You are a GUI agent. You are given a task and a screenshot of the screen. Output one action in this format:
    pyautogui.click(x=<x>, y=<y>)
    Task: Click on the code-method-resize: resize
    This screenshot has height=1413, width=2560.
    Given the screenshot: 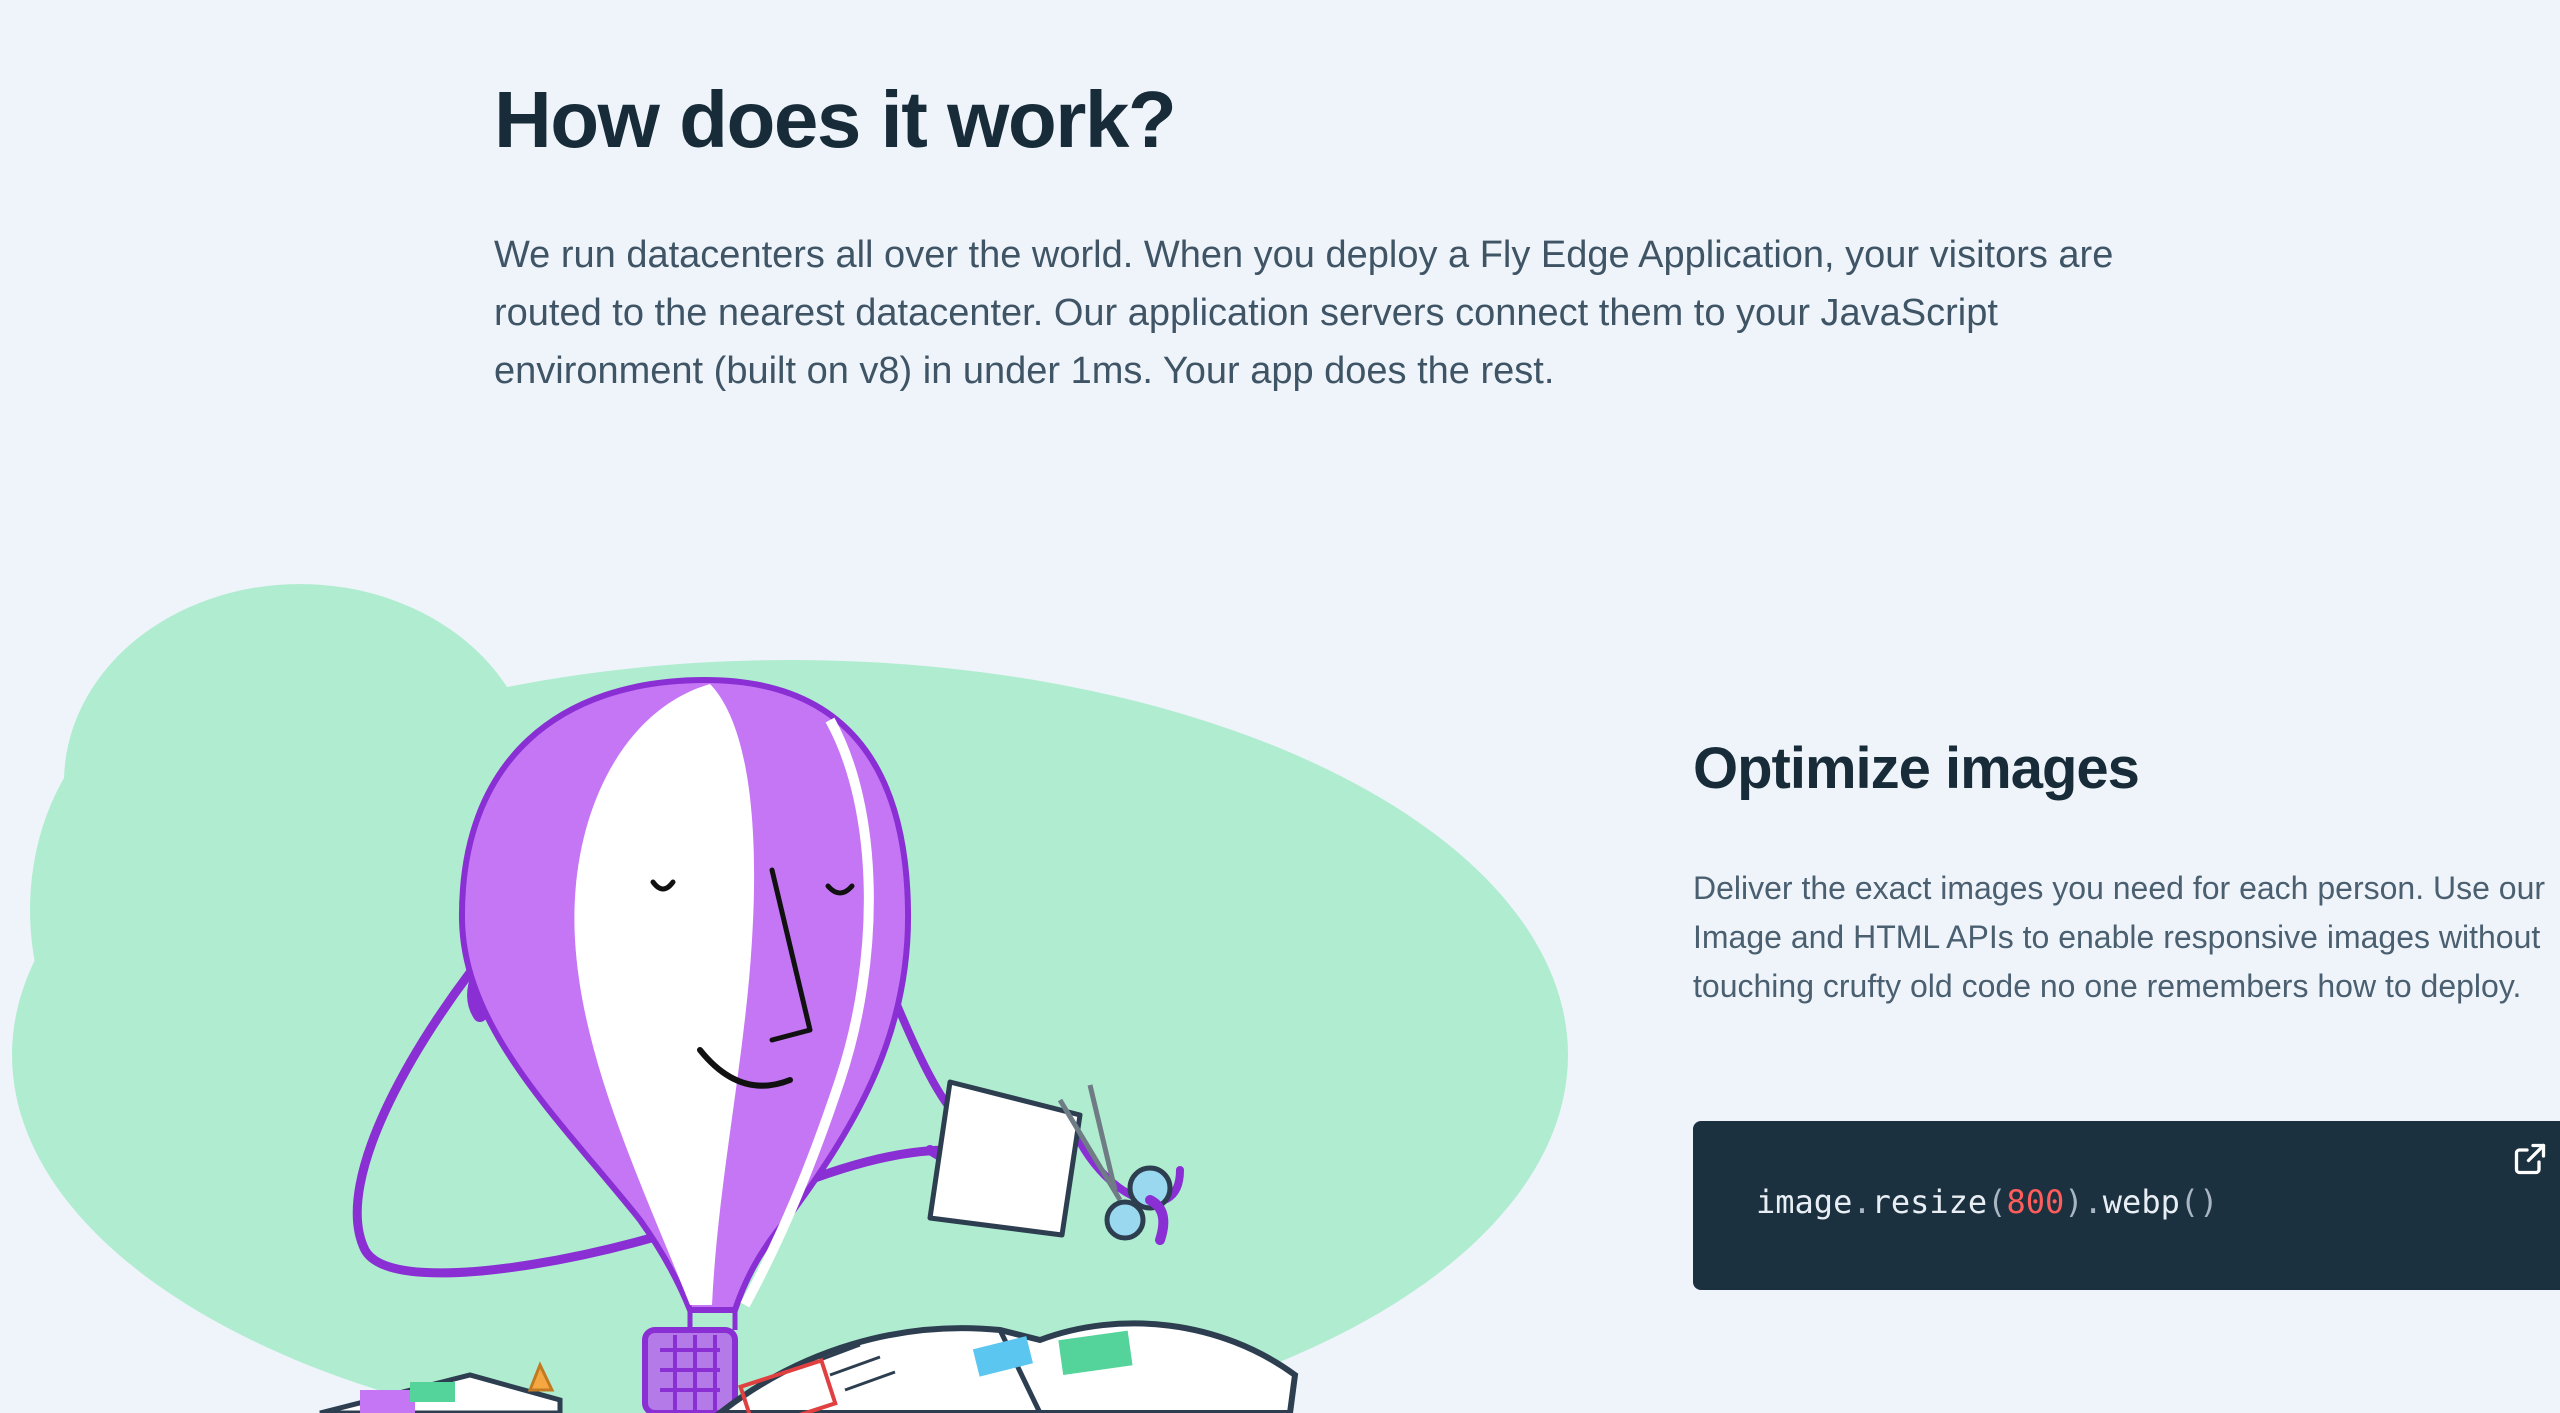 What is the action you would take?
    pyautogui.click(x=1929, y=1202)
    